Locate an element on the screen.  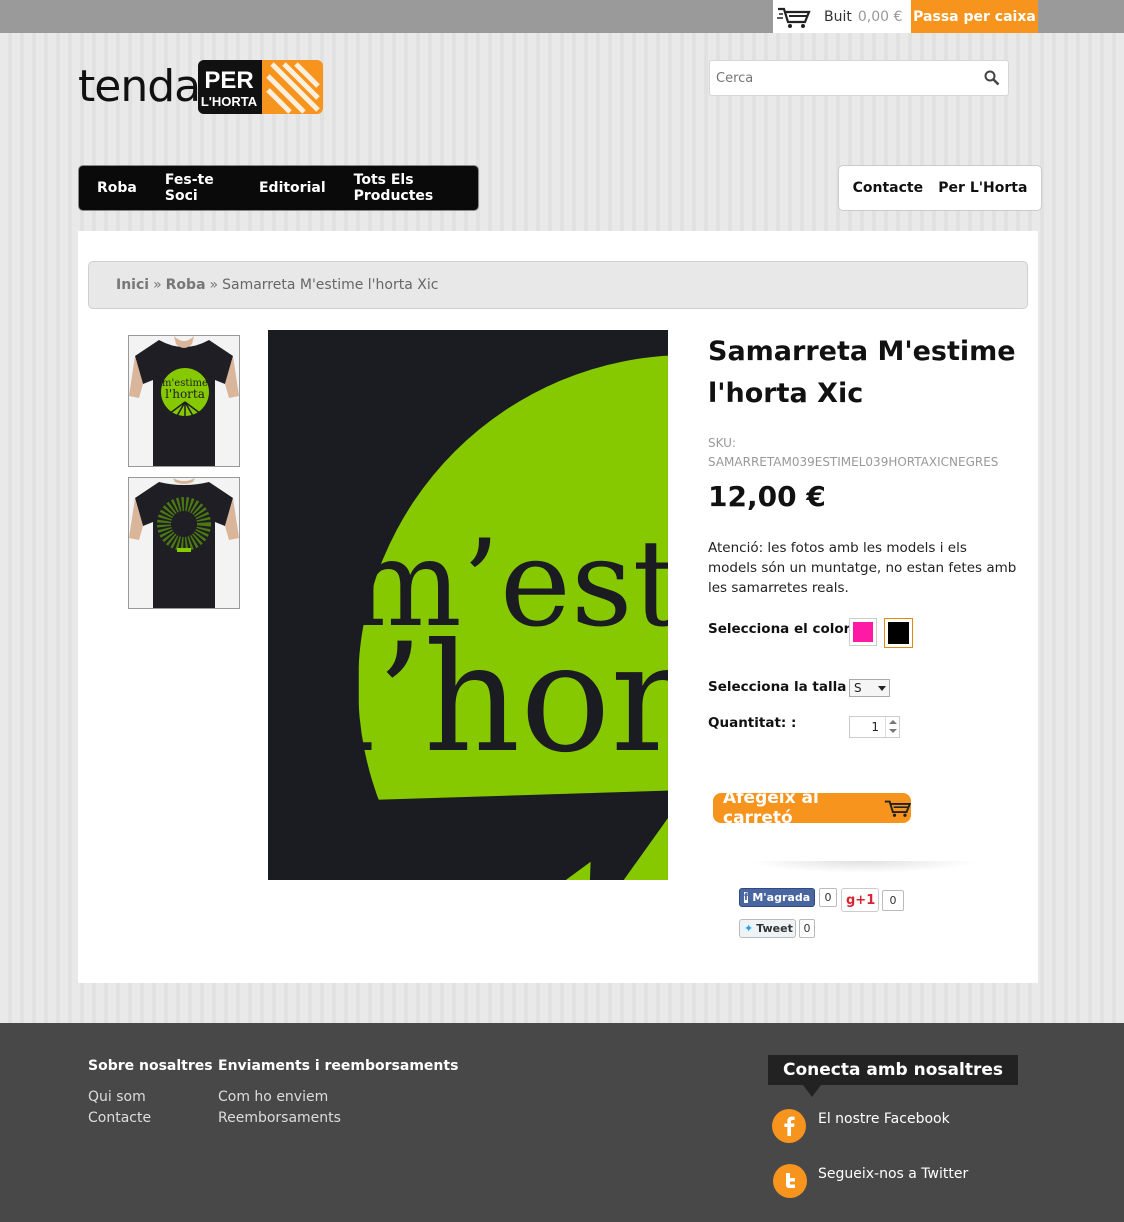
logo-word: tenda is located at coordinates (139, 86).